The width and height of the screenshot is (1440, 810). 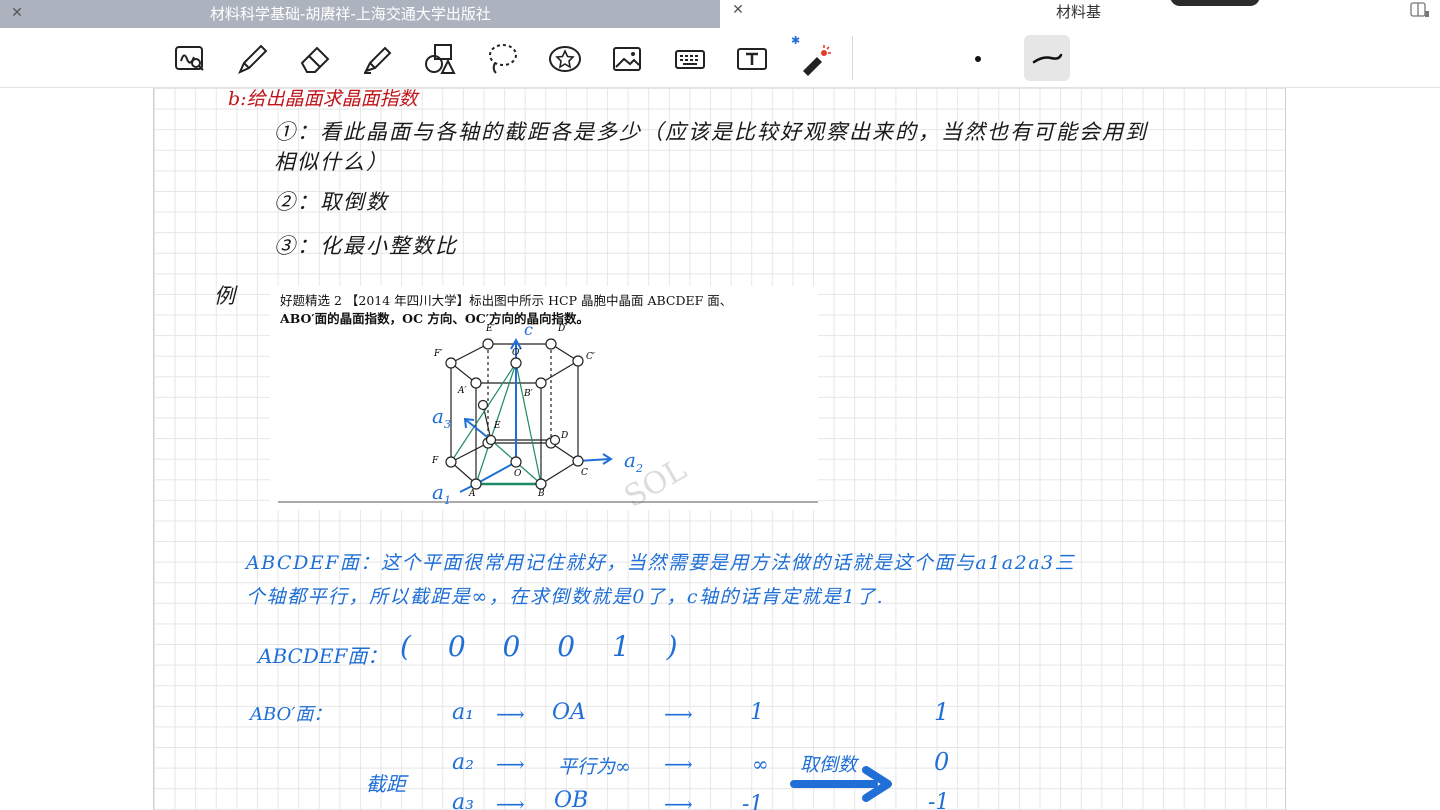 What do you see at coordinates (497, 426) in the screenshot?
I see `label-e: E` at bounding box center [497, 426].